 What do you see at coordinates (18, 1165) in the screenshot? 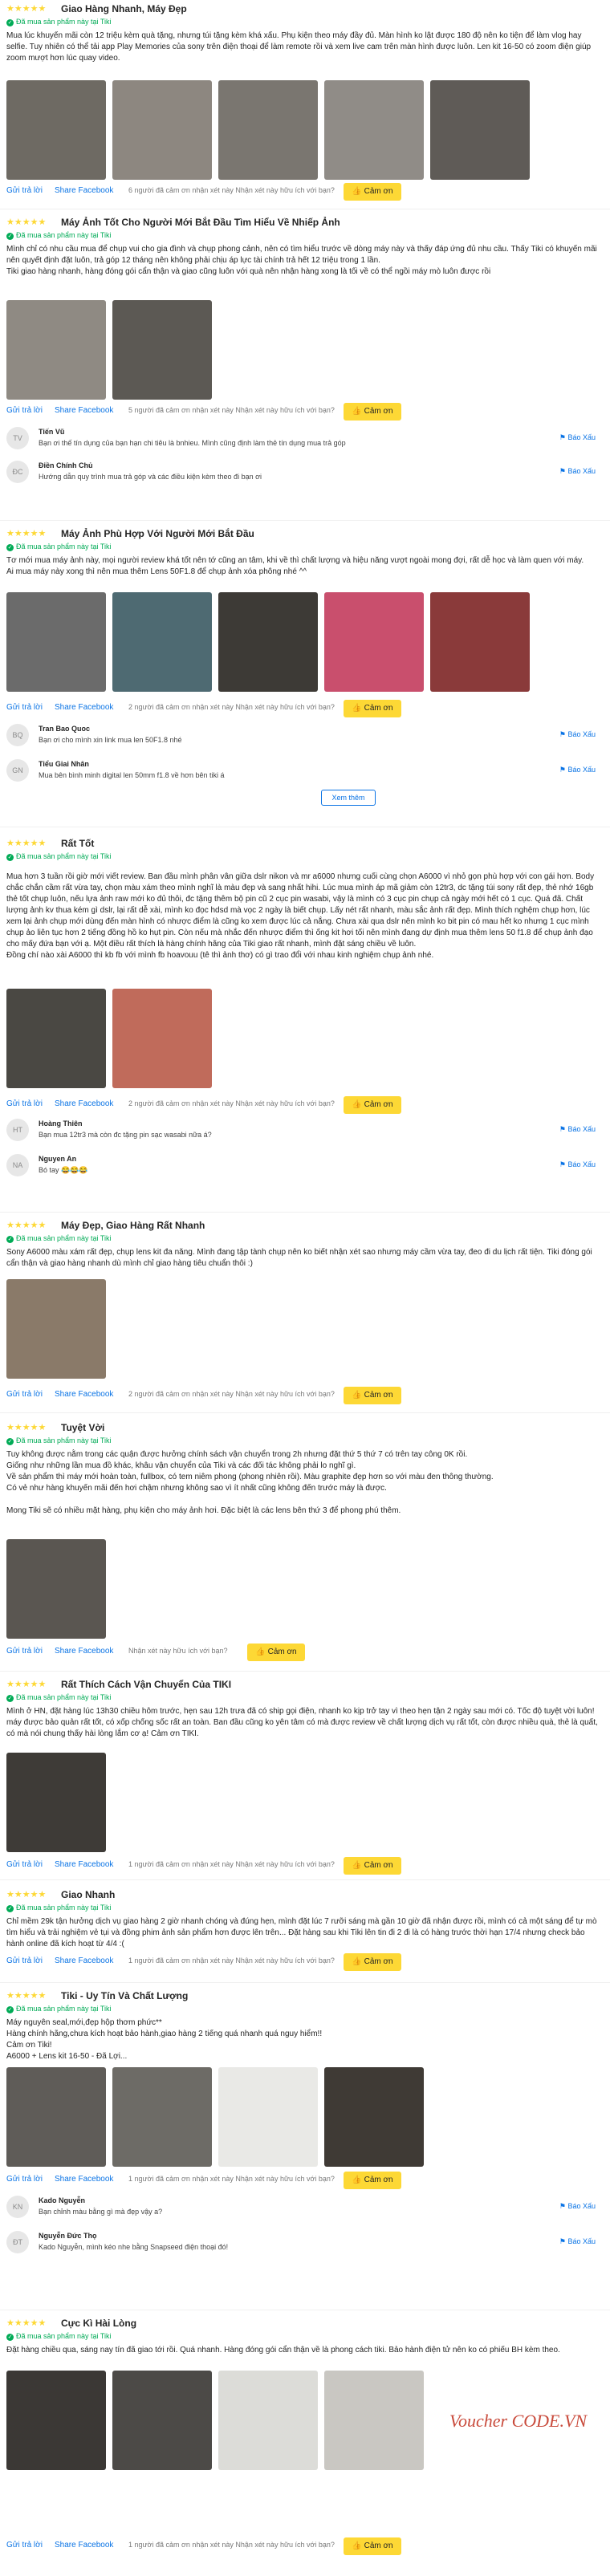
I see `avatar: NA` at bounding box center [18, 1165].